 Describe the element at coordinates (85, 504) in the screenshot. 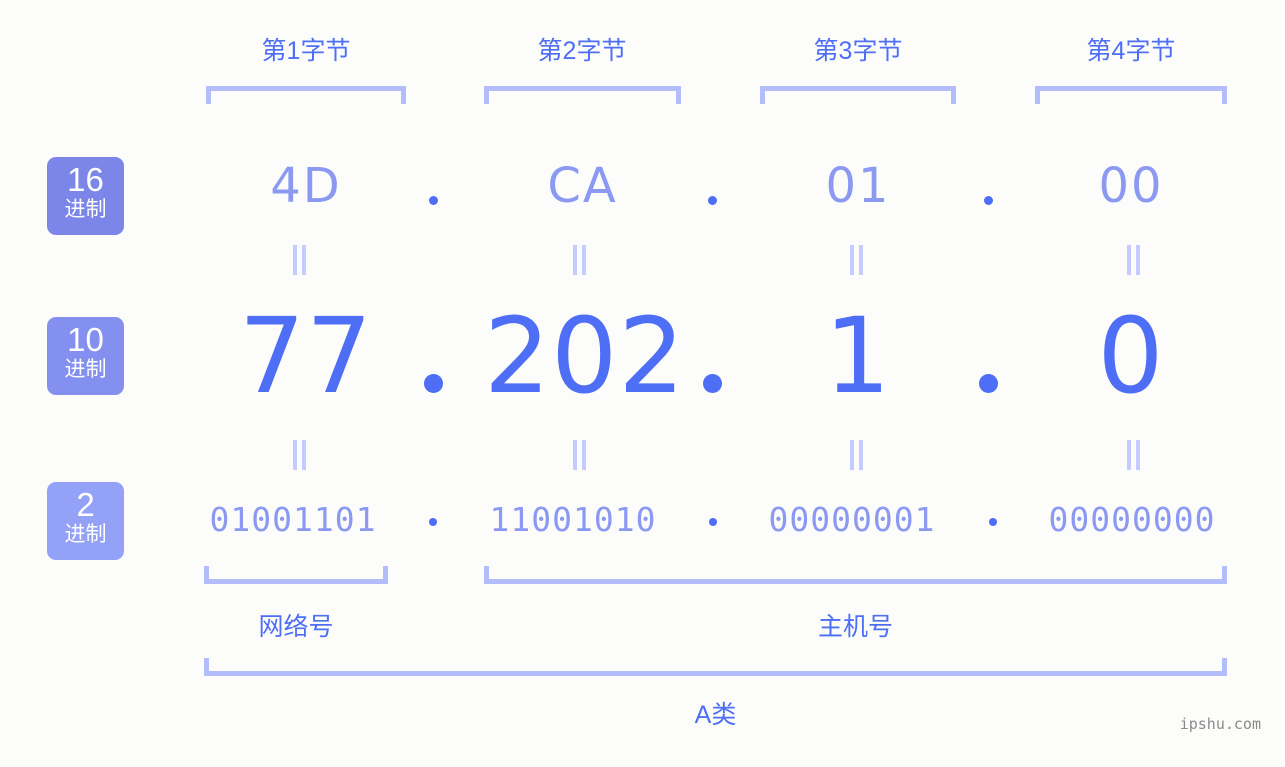

I see `base-badge-binary-number: 2` at that location.